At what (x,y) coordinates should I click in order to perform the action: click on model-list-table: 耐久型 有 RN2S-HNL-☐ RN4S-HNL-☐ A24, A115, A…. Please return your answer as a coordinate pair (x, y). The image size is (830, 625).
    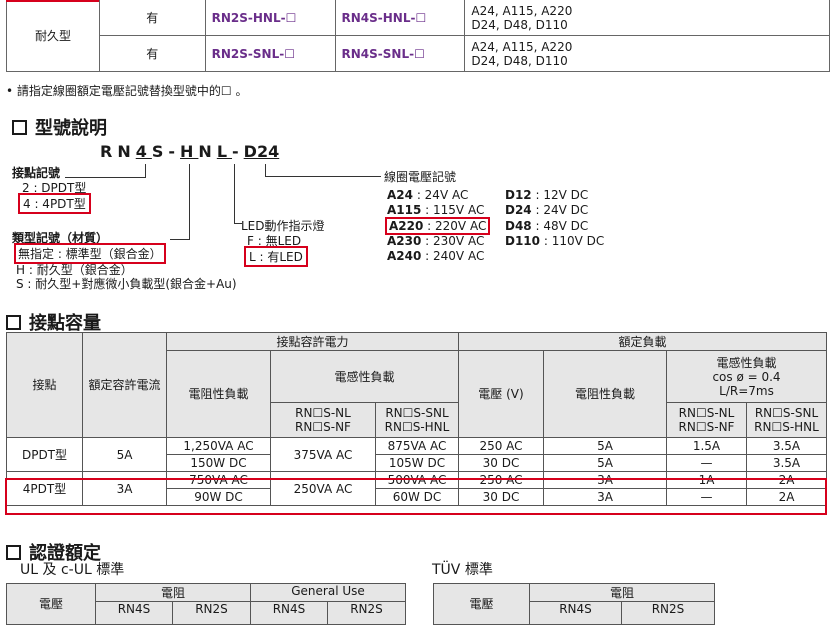
    Looking at the image, I should click on (418, 36).